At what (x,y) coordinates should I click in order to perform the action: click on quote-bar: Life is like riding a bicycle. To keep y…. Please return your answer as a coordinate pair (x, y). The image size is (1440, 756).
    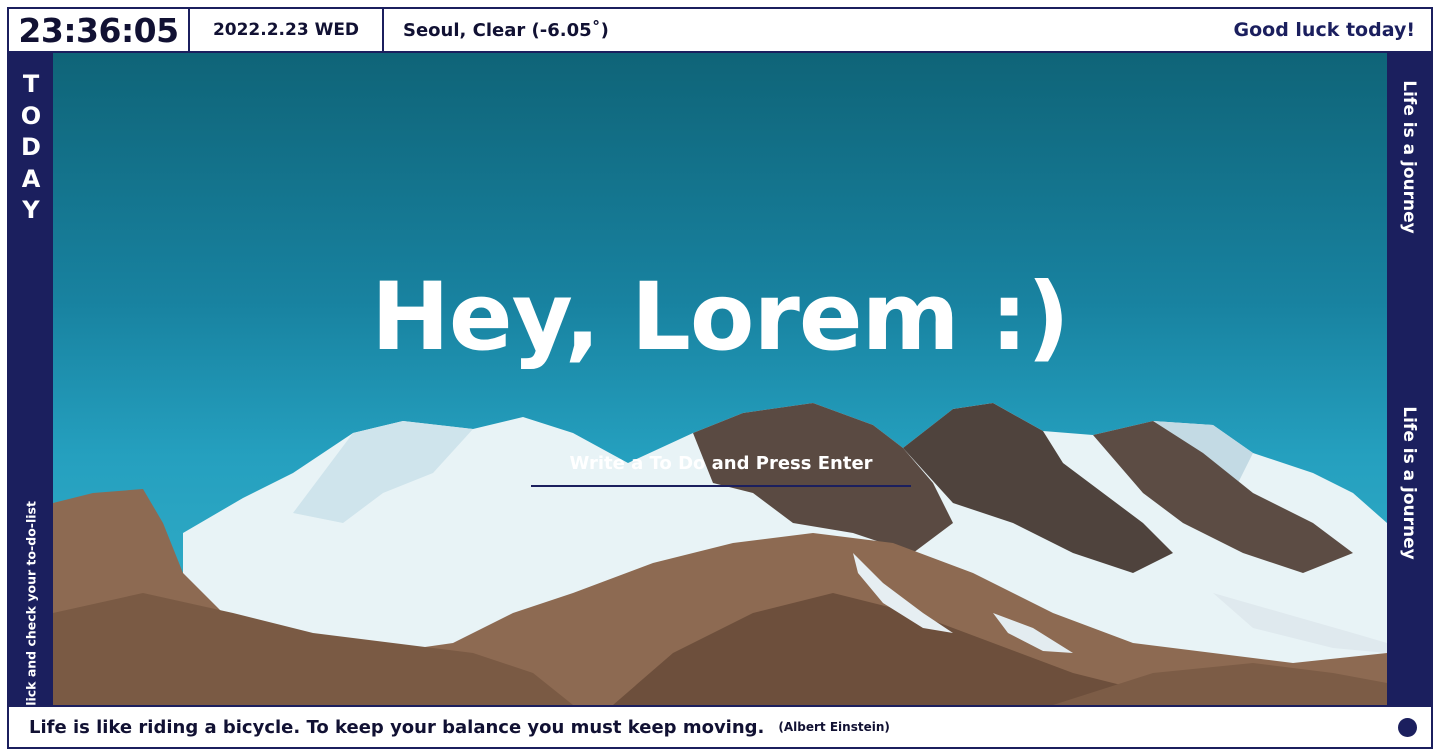
    Looking at the image, I should click on (720, 726).